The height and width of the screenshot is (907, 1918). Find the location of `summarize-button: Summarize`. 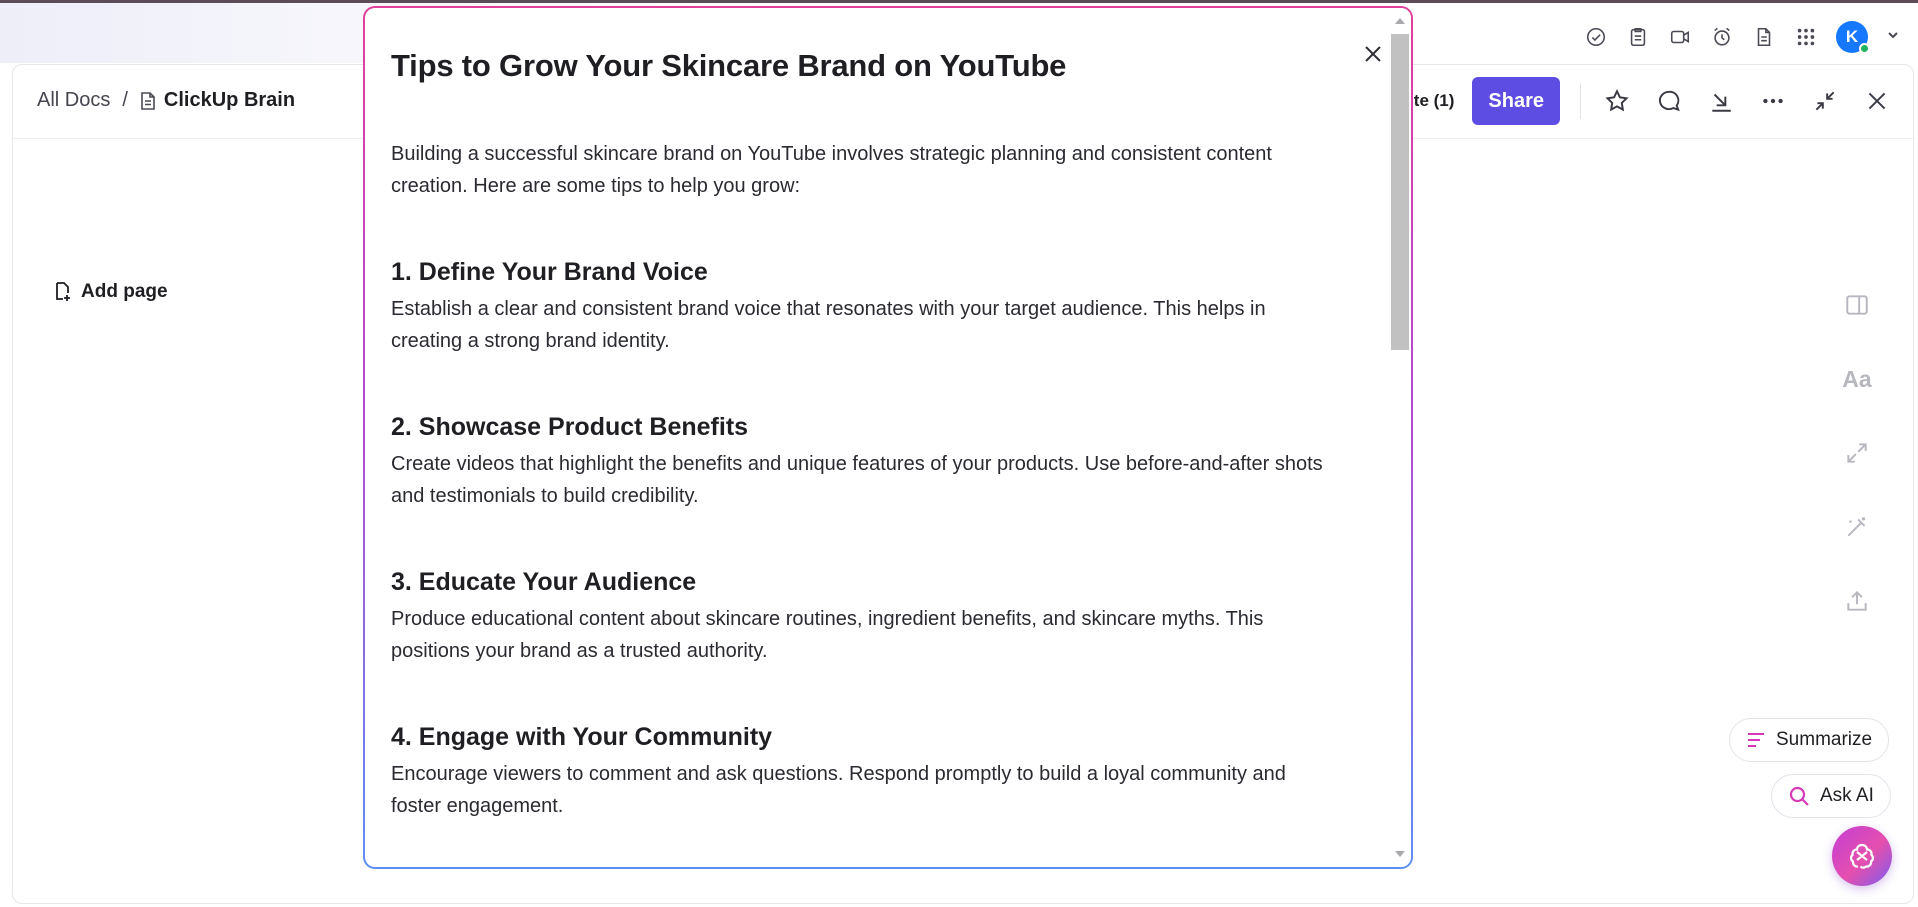

summarize-button: Summarize is located at coordinates (1809, 740).